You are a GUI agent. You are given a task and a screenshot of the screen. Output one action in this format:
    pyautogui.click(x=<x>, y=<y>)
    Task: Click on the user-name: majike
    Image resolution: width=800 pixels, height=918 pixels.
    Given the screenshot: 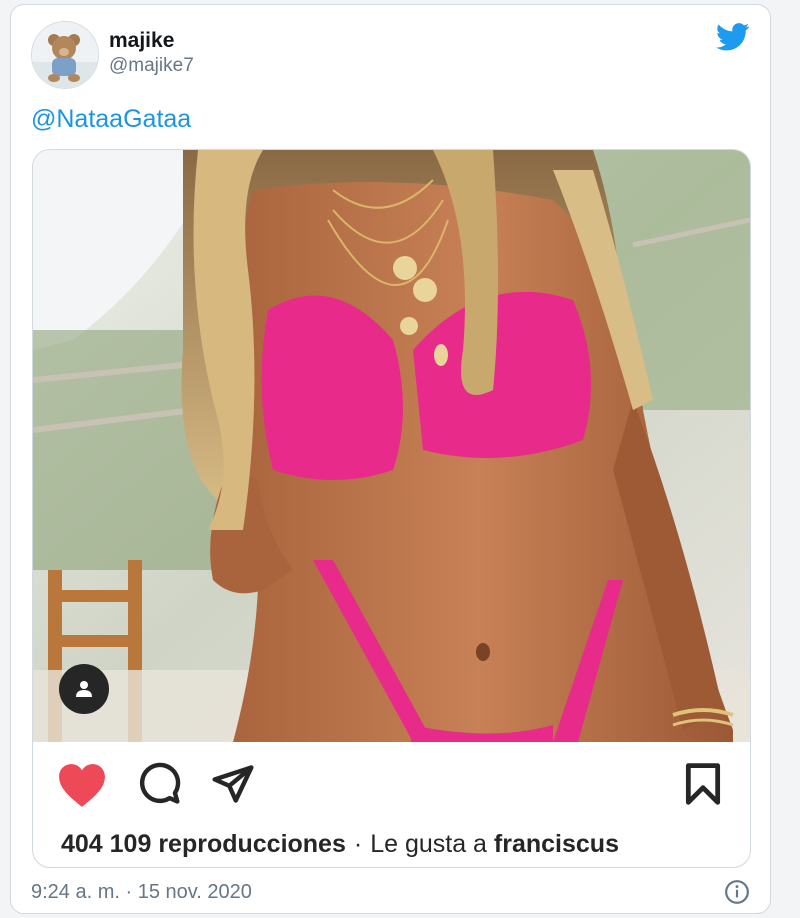 What is the action you would take?
    pyautogui.click(x=141, y=41)
    